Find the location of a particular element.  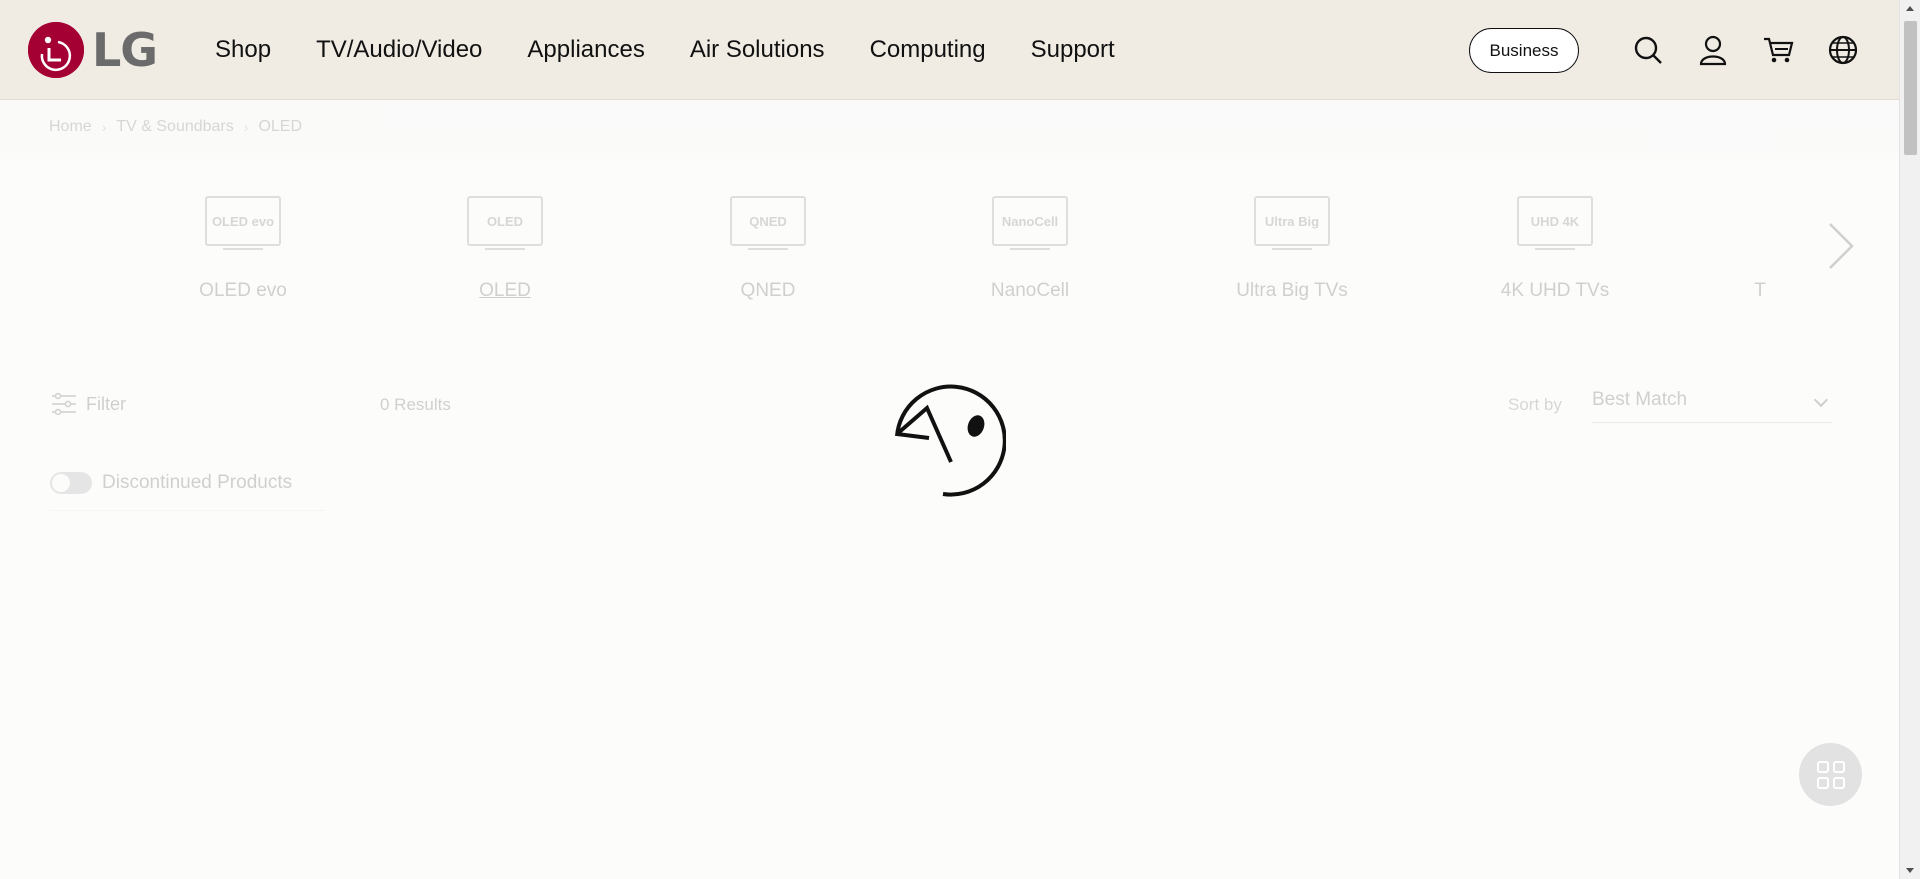

loading-spinner-icon is located at coordinates (950, 440).